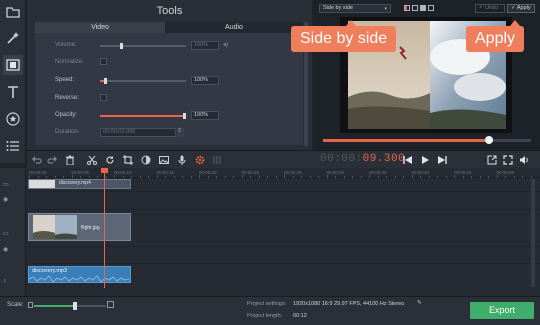 The width and height of the screenshot is (540, 325). I want to click on tab-audio: Audio, so click(234, 27).